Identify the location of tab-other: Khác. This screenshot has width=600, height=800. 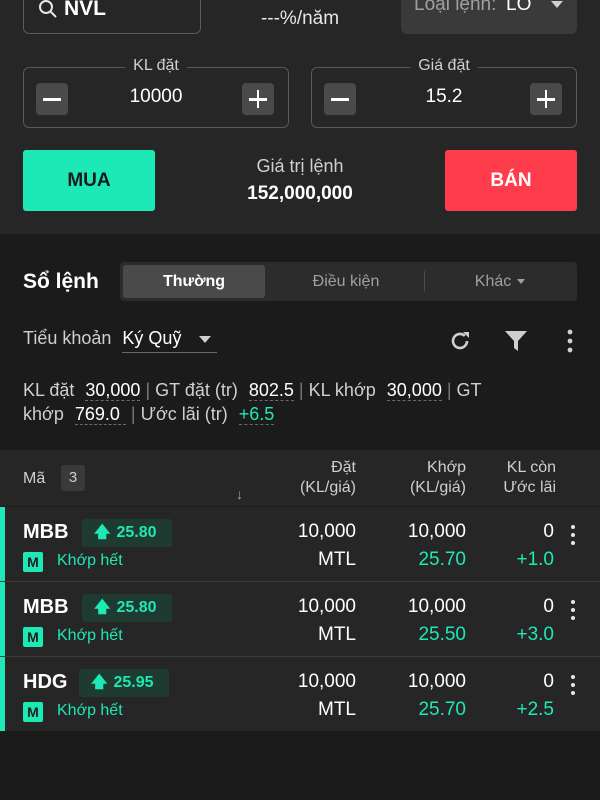
(500, 281).